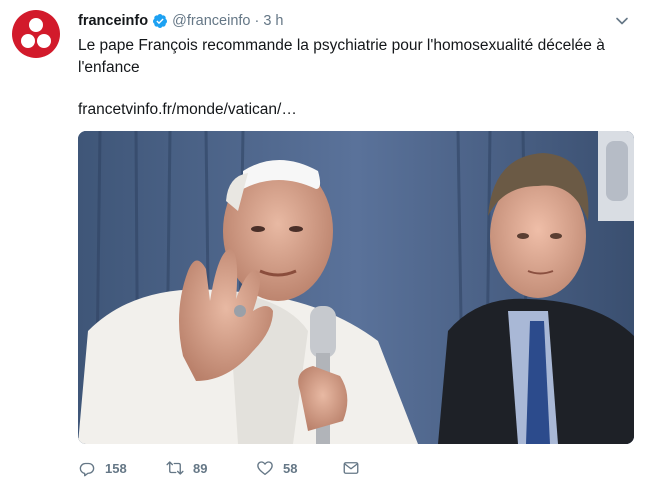 The image size is (647, 482). Describe the element at coordinates (160, 21) in the screenshot. I see `verified-badge-icon` at that location.